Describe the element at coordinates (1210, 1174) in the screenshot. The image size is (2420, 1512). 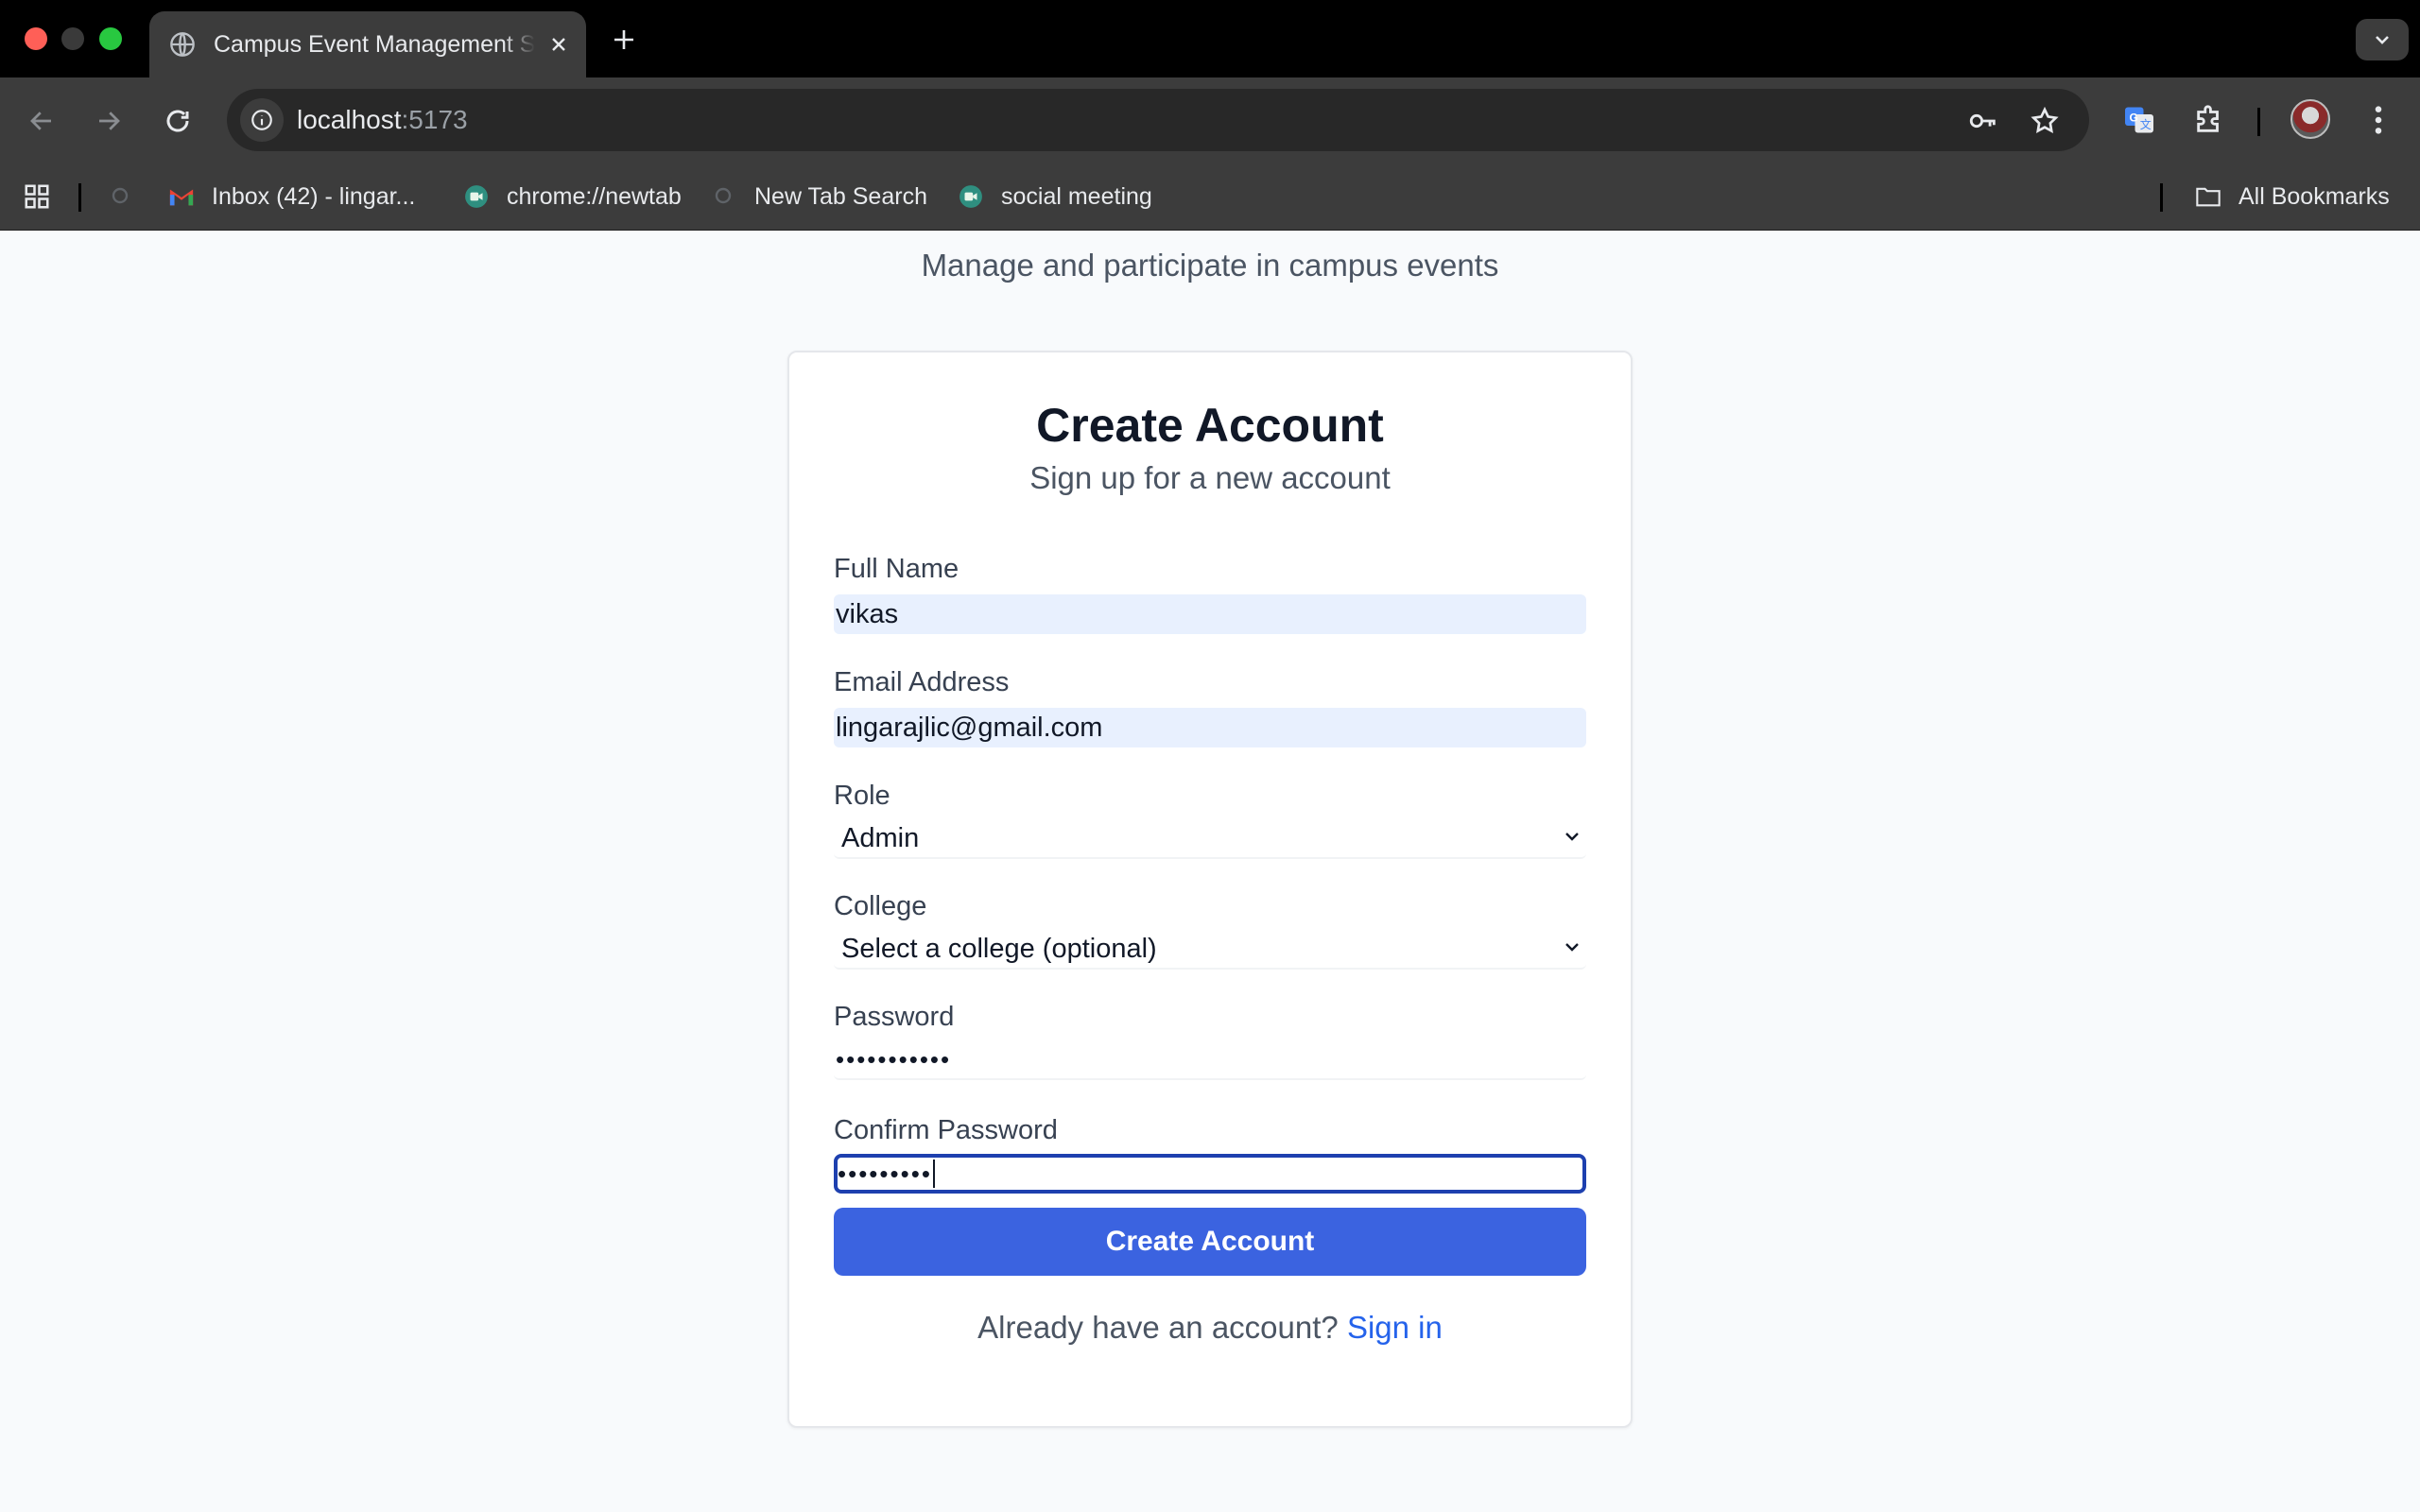
I see `confirm-password-input: •••••••••` at that location.